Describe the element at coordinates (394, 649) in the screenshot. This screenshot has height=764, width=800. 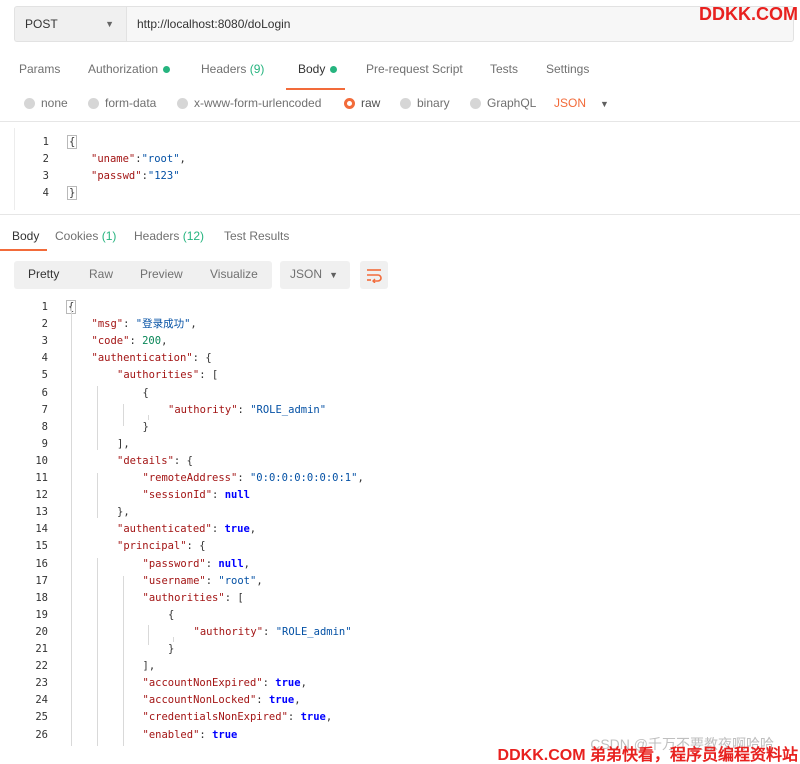
I see `code-line: 21}` at that location.